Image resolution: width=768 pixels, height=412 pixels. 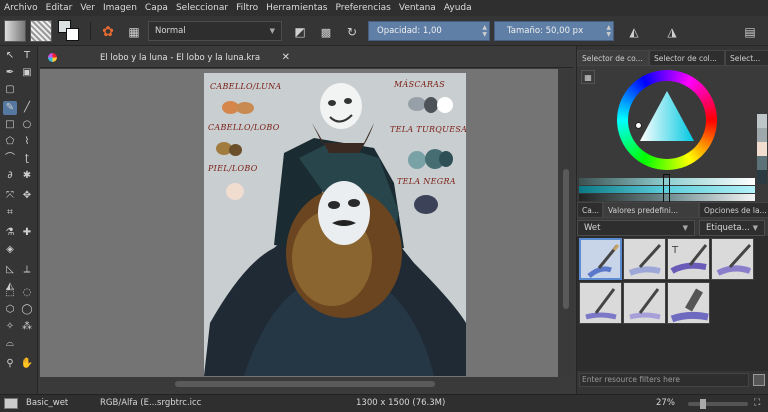 I want to click on dynamic-brush-icon: ∂, so click(x=10, y=176).